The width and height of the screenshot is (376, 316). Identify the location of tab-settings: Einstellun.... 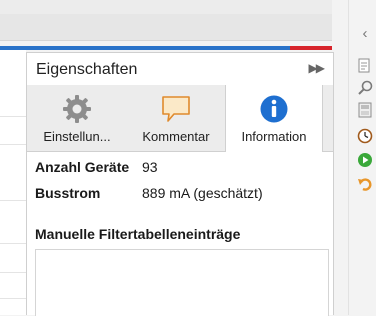
(77, 118).